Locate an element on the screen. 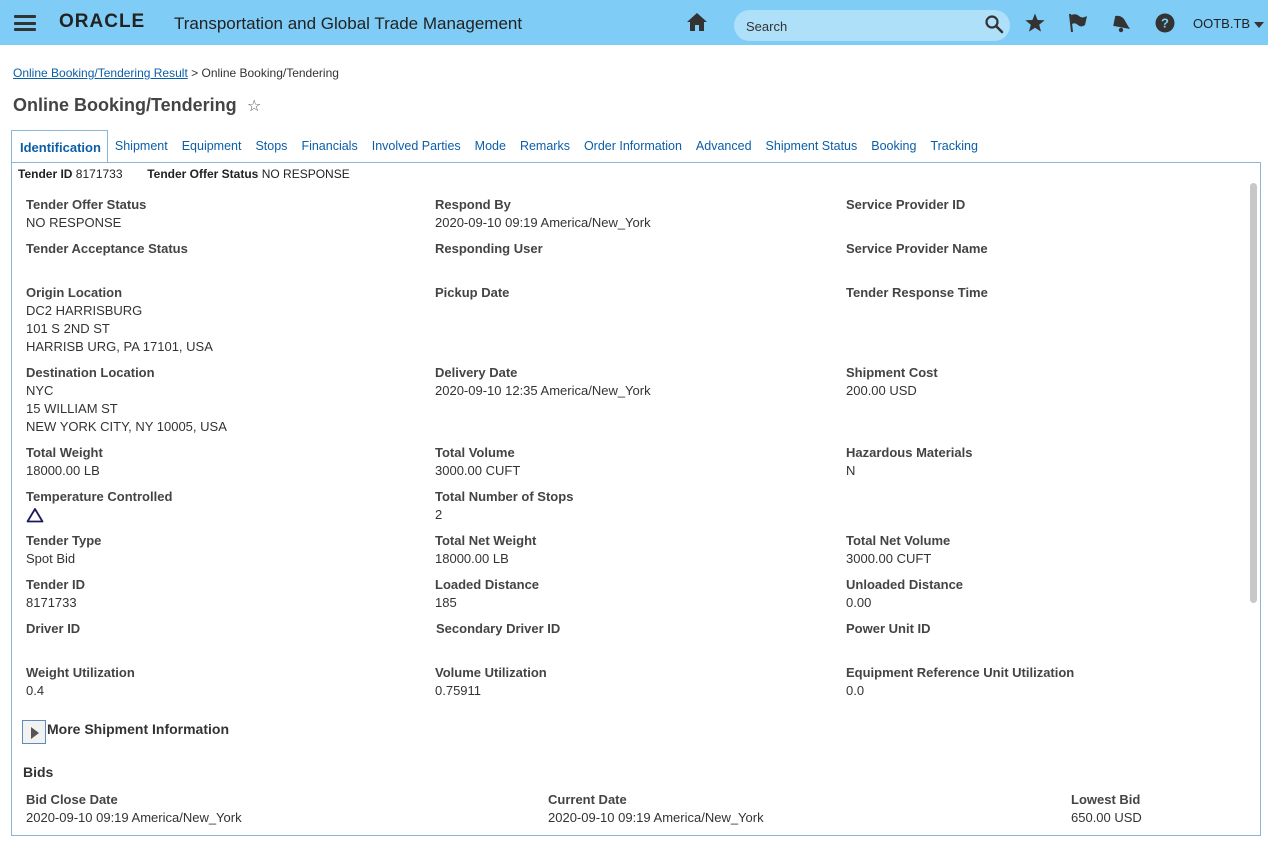 Image resolution: width=1268 pixels, height=853 pixels. chevron-down-icon is located at coordinates (1259, 24).